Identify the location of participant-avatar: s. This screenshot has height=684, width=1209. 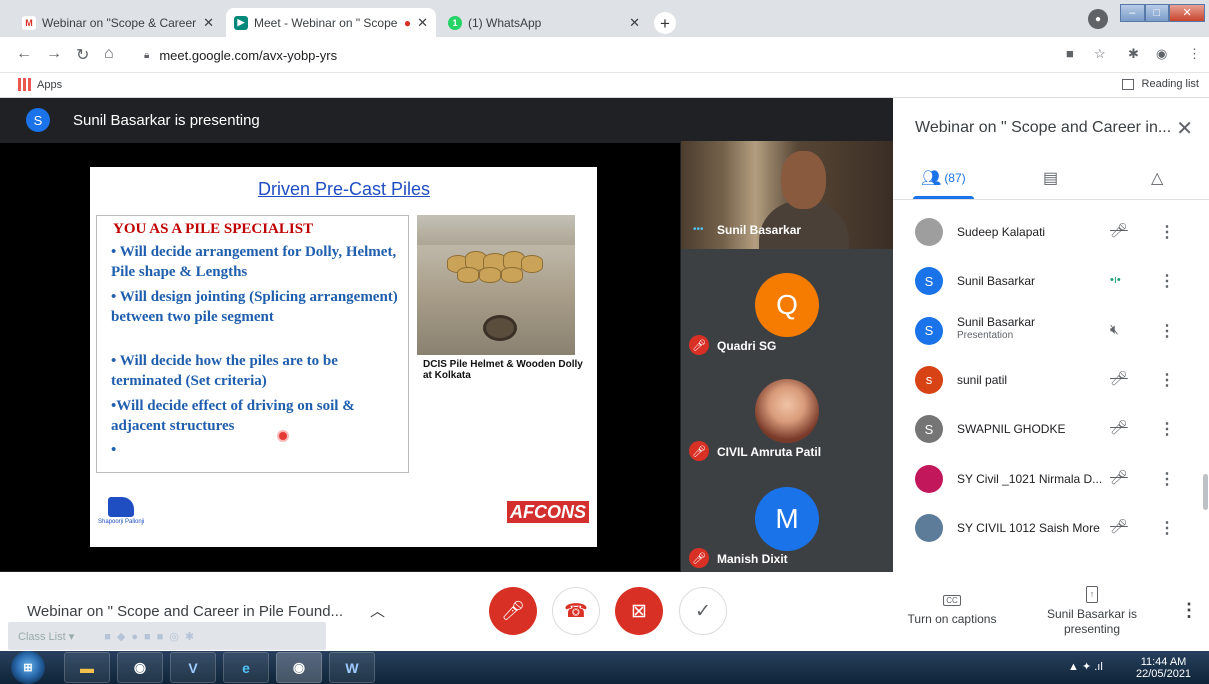
(929, 379).